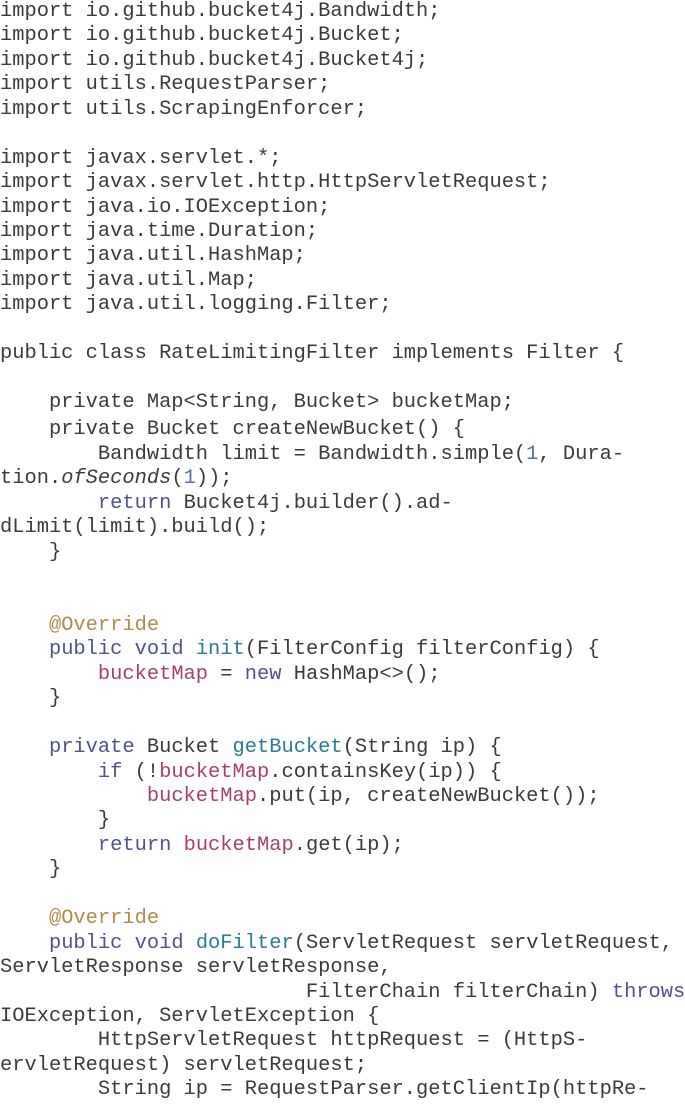 The image size is (685, 1104). I want to click on code-text: IOException, ServletException {, so click(190, 1016).